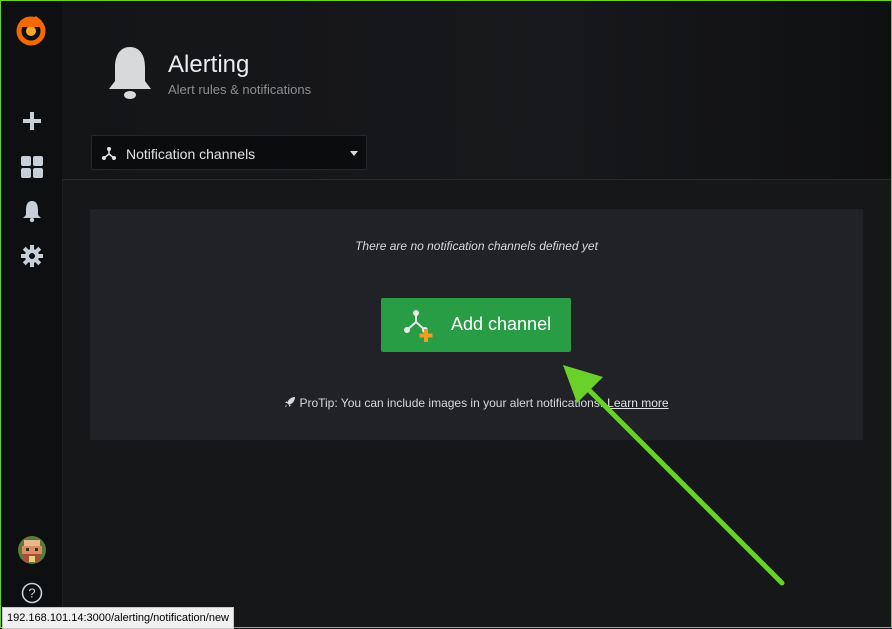  What do you see at coordinates (32, 121) in the screenshot?
I see `plus-icon` at bounding box center [32, 121].